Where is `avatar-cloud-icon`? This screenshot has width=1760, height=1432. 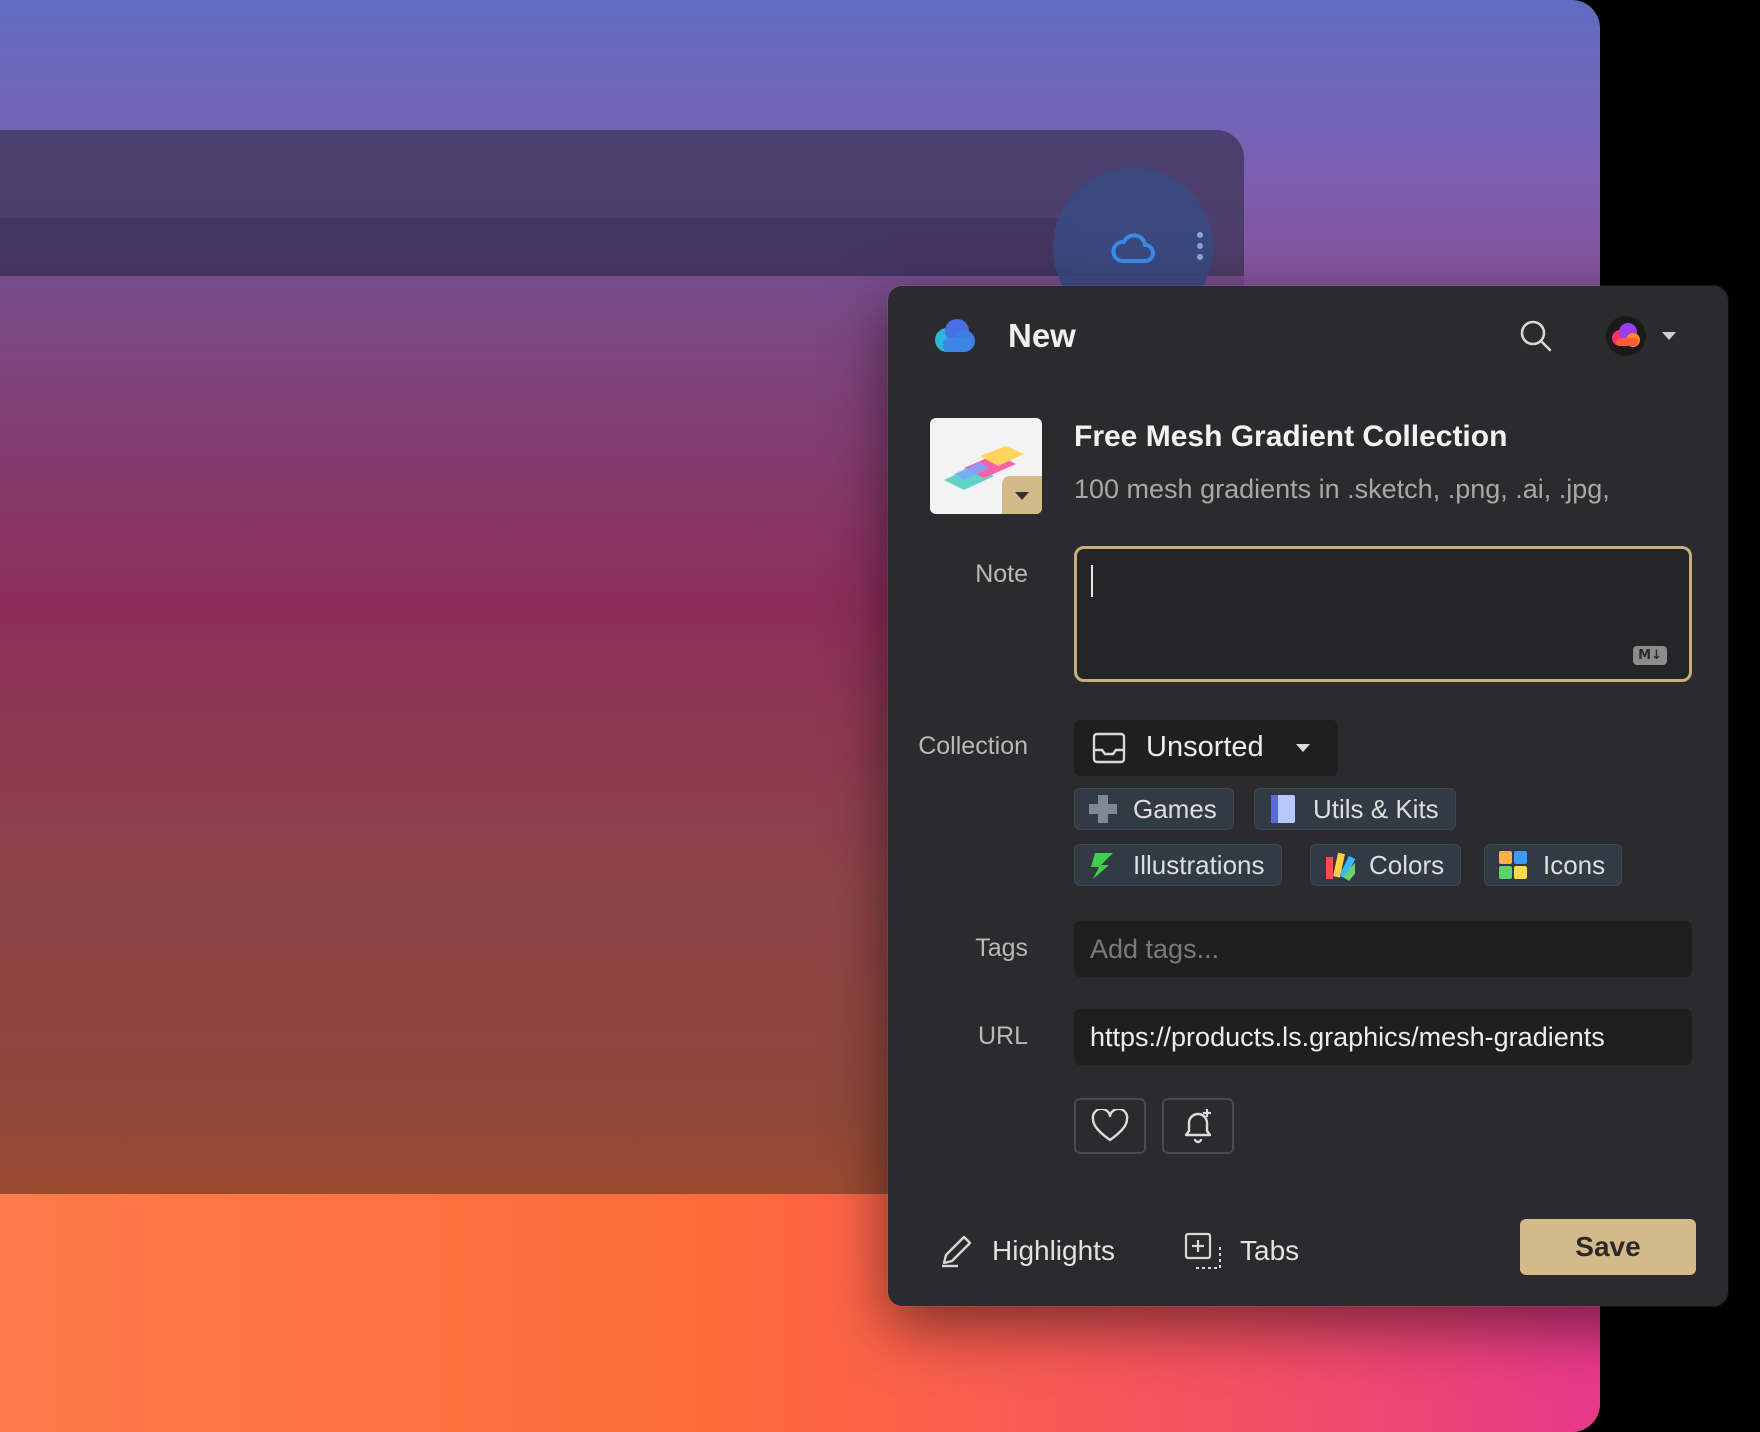 avatar-cloud-icon is located at coordinates (1626, 335).